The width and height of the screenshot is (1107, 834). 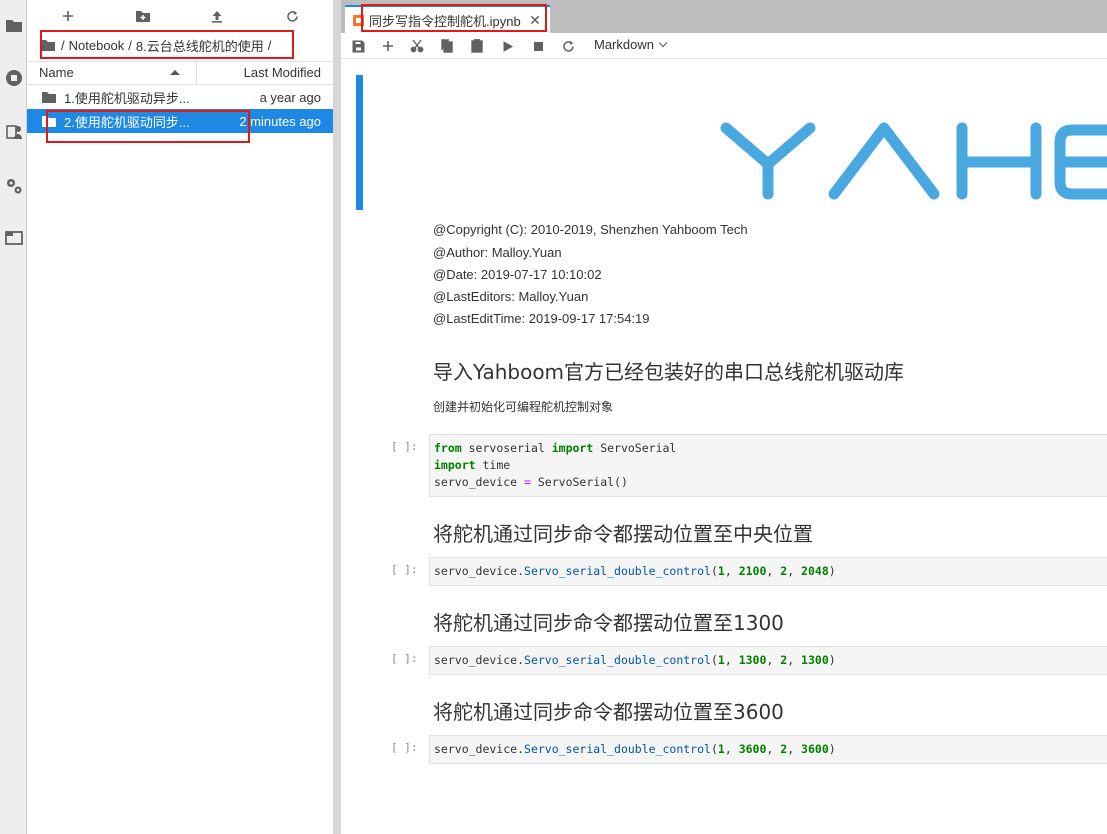 What do you see at coordinates (388, 46) in the screenshot?
I see `insert-cell-button` at bounding box center [388, 46].